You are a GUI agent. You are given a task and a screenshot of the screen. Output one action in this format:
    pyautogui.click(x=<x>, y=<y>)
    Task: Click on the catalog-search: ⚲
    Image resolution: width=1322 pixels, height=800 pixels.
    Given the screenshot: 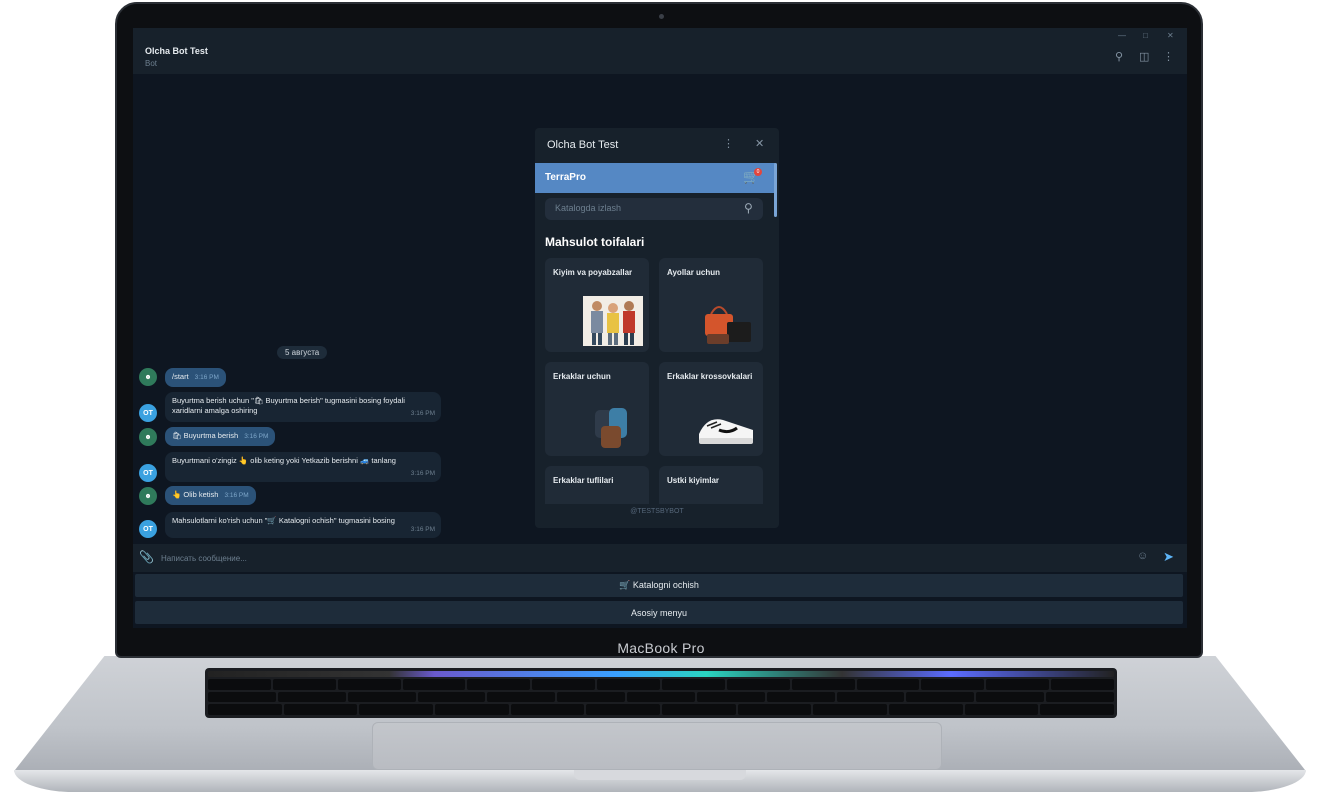 What is the action you would take?
    pyautogui.click(x=654, y=209)
    